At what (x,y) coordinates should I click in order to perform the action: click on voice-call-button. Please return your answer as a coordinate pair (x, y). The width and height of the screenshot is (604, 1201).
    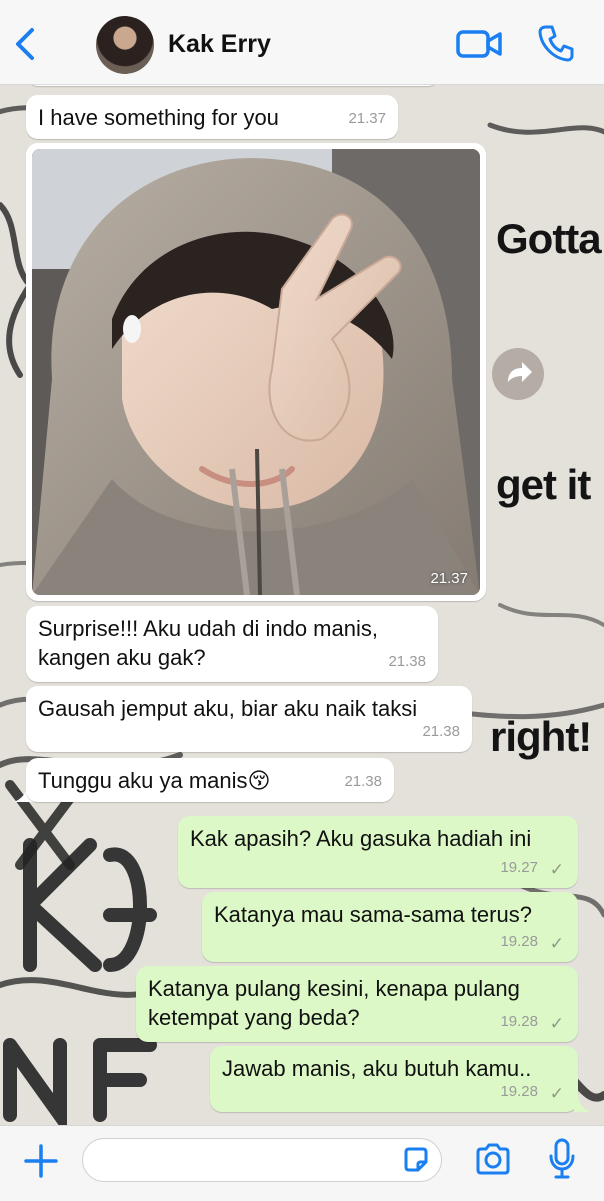
    Looking at the image, I should click on (556, 43).